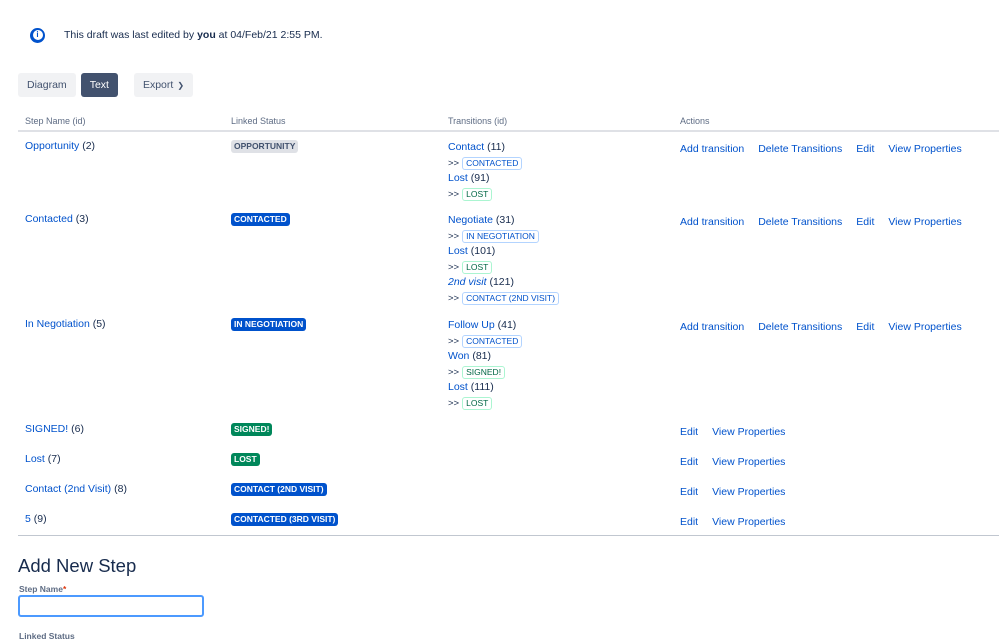 The height and width of the screenshot is (643, 999). Describe the element at coordinates (560, 179) in the screenshot. I see `transition-item: Lost (91)` at that location.